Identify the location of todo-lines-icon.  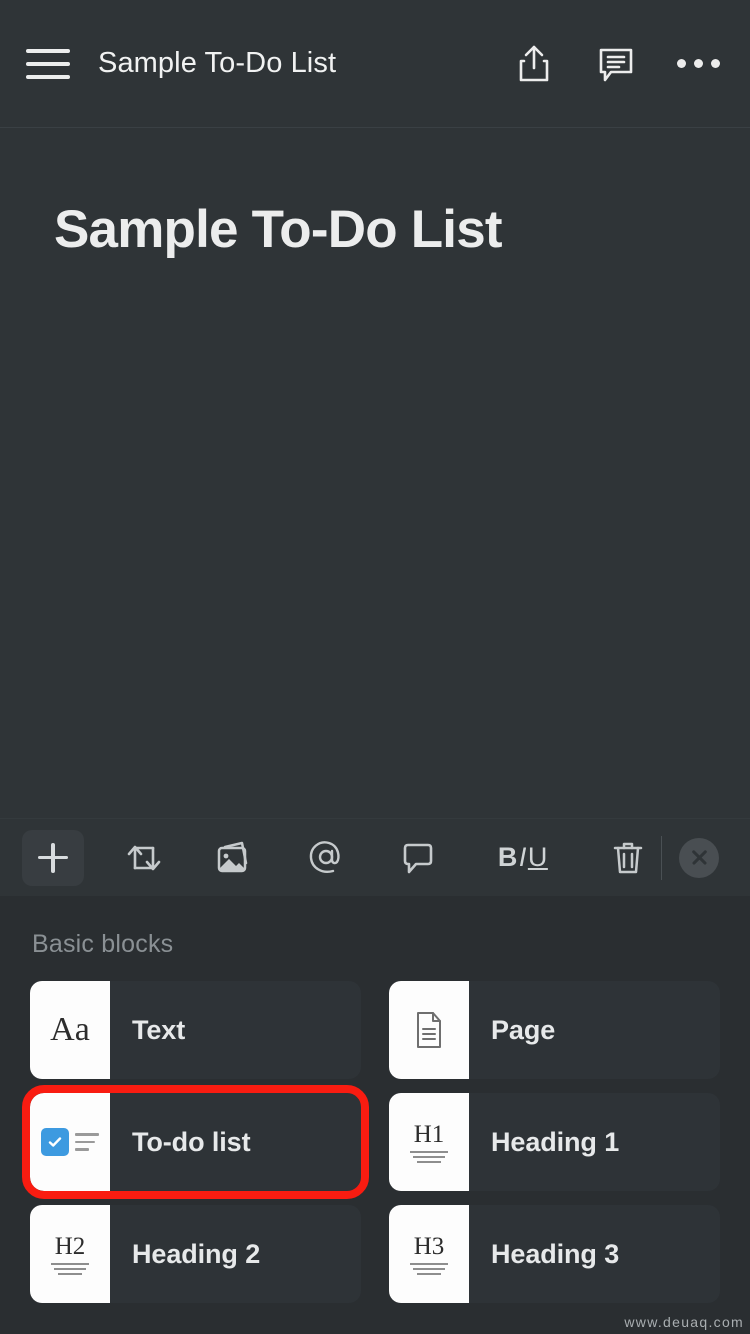
(87, 1142).